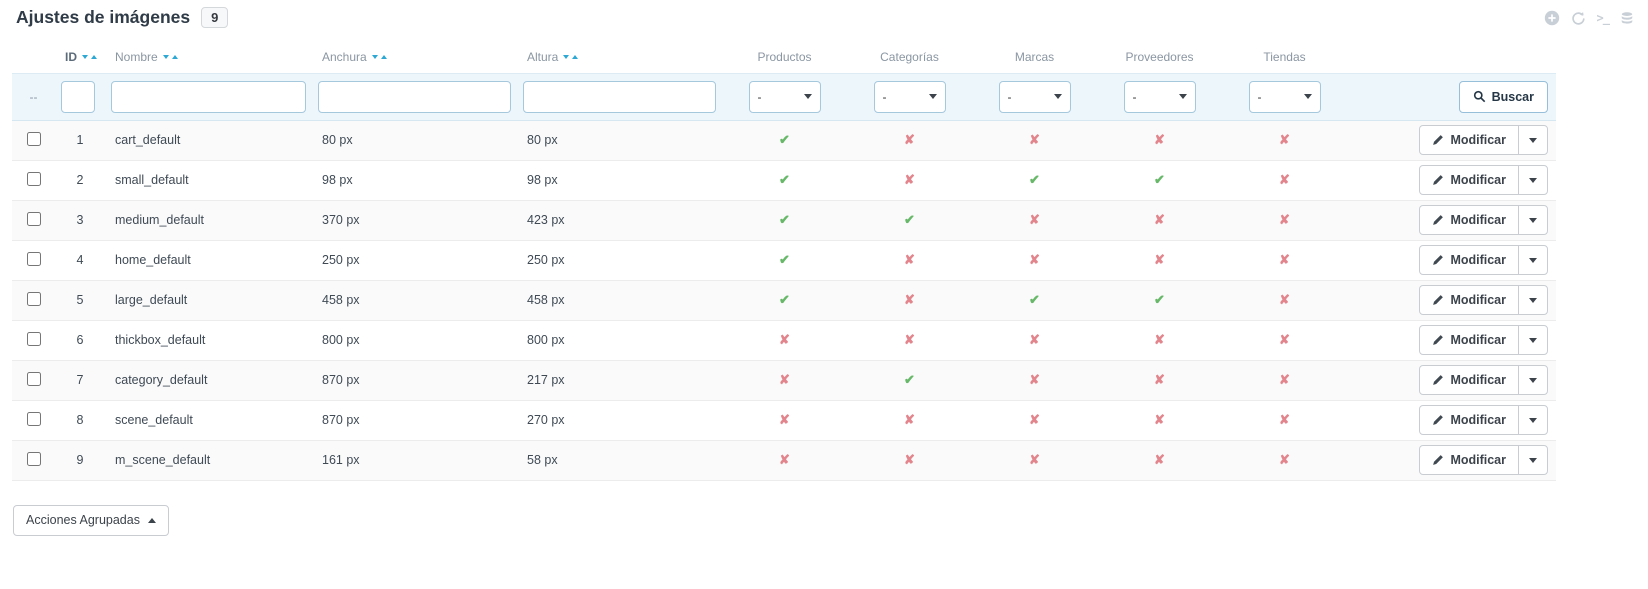 The height and width of the screenshot is (589, 1648). What do you see at coordinates (1503, 96) in the screenshot?
I see `search-button: Buscar` at bounding box center [1503, 96].